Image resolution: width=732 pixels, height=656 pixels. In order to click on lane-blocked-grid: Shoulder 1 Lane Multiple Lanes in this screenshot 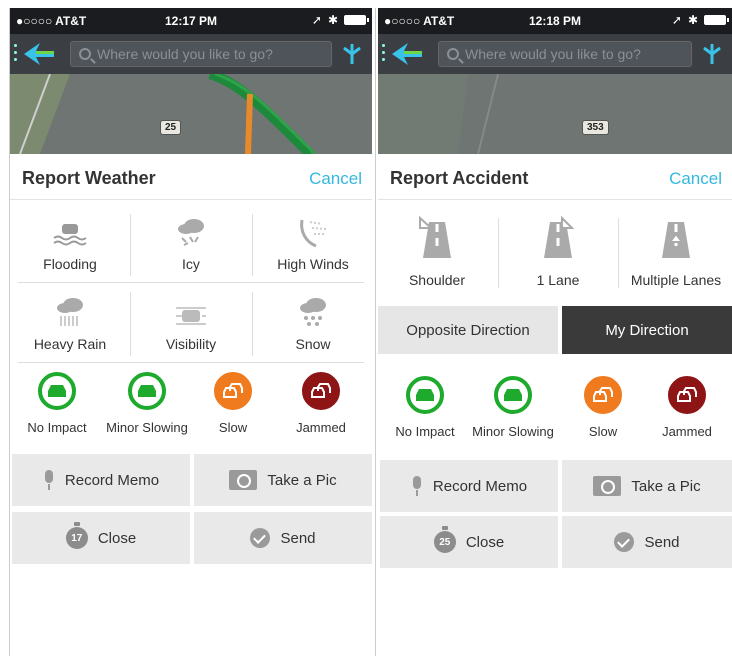, I will do `click(555, 255)`.